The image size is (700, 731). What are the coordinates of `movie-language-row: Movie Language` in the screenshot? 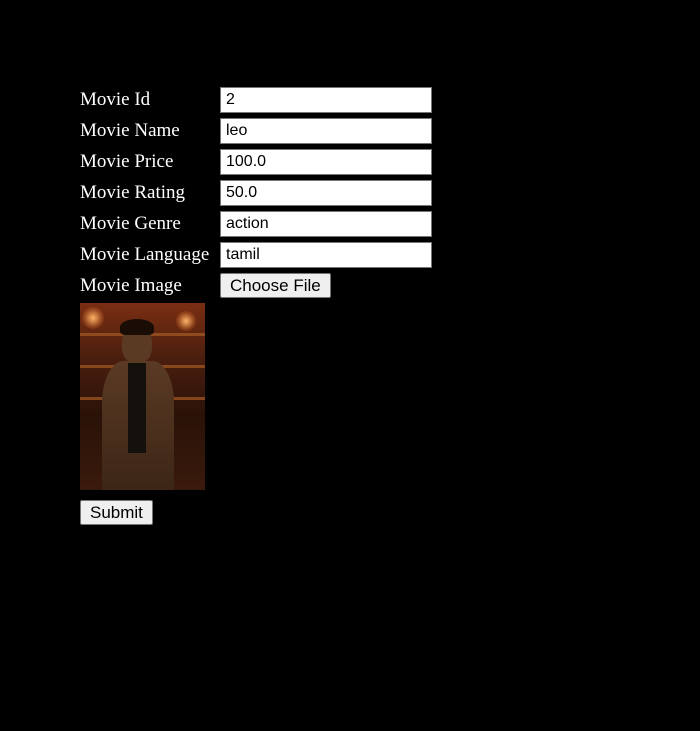 It's located at (256, 254).